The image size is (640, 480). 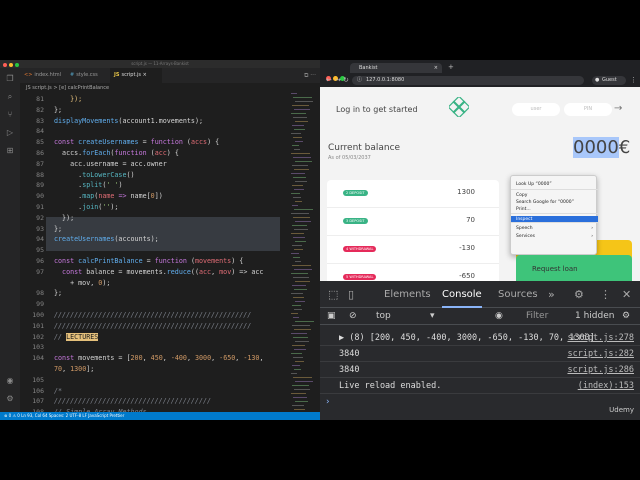 I want to click on menu-divider, so click(x=554, y=189).